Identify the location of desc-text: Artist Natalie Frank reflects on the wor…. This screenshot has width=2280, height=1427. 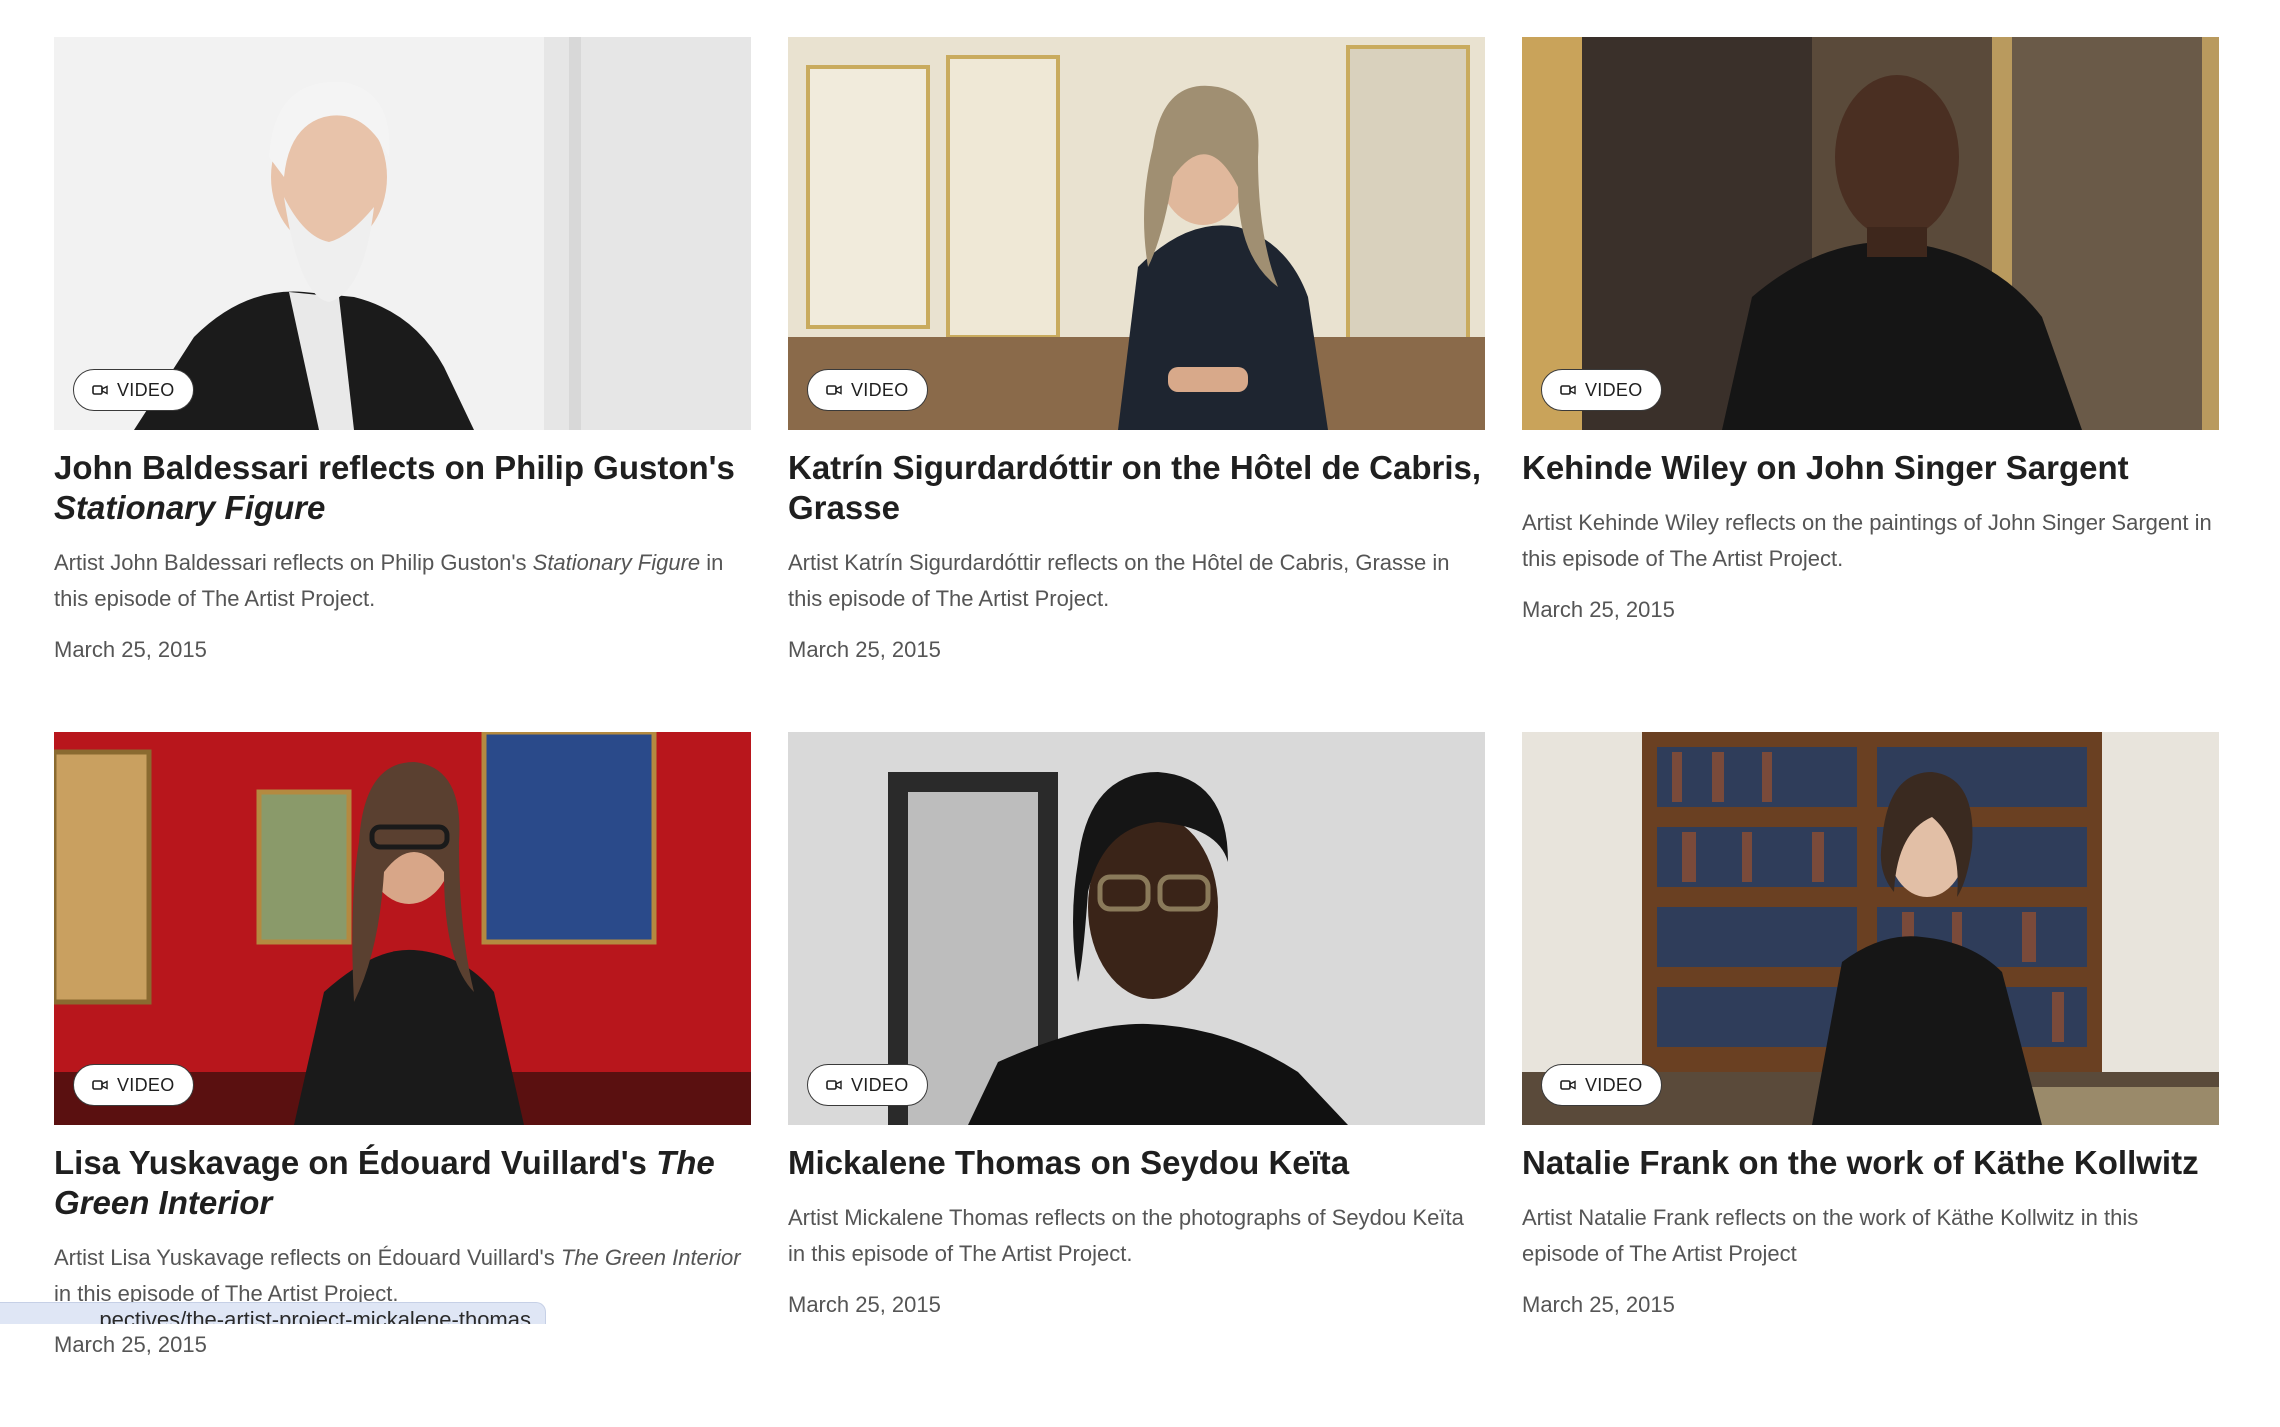
(1830, 1235).